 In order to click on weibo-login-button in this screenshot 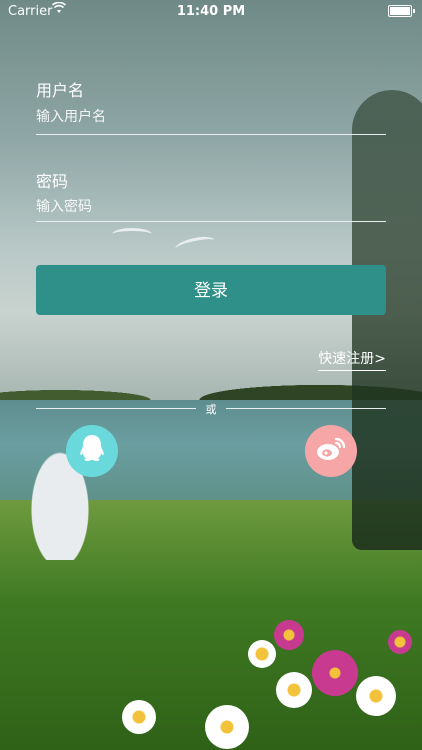, I will do `click(331, 451)`.